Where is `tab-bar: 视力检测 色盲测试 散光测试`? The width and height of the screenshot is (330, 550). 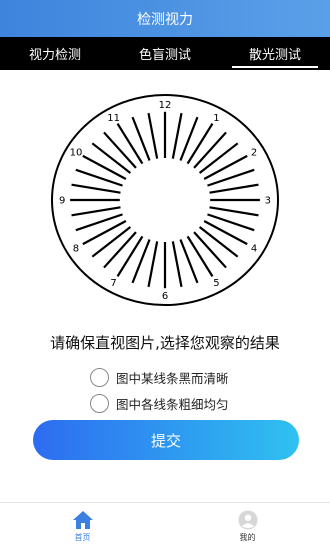 tab-bar: 视力检测 色盲测试 散光测试 is located at coordinates (165, 53).